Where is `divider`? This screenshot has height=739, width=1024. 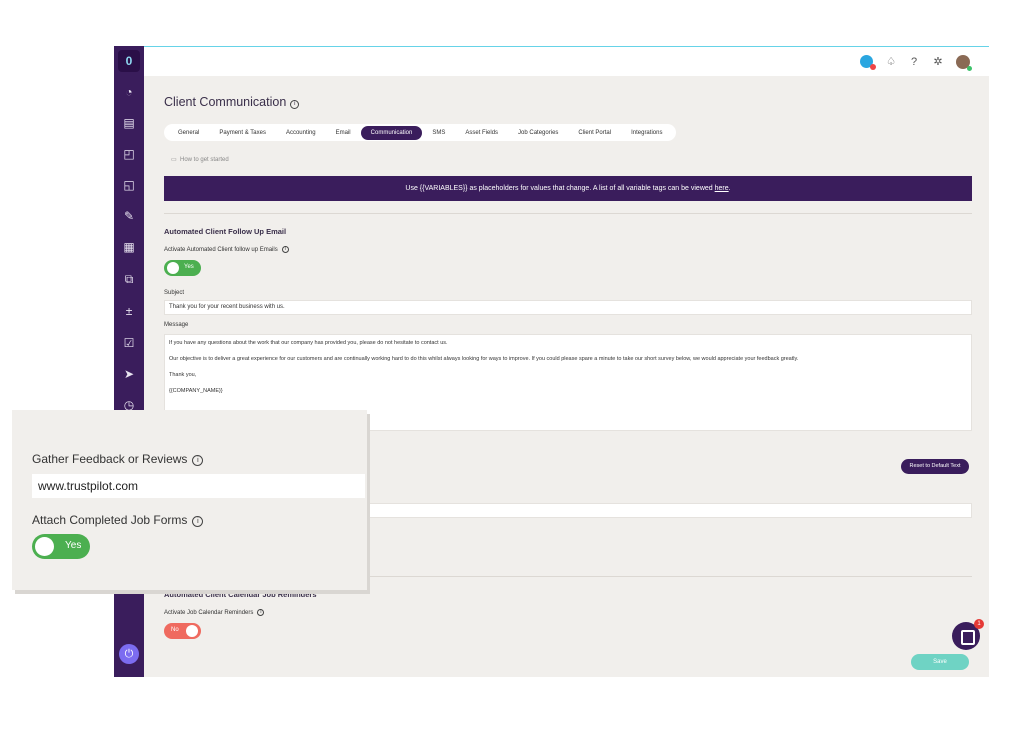
divider is located at coordinates (568, 213).